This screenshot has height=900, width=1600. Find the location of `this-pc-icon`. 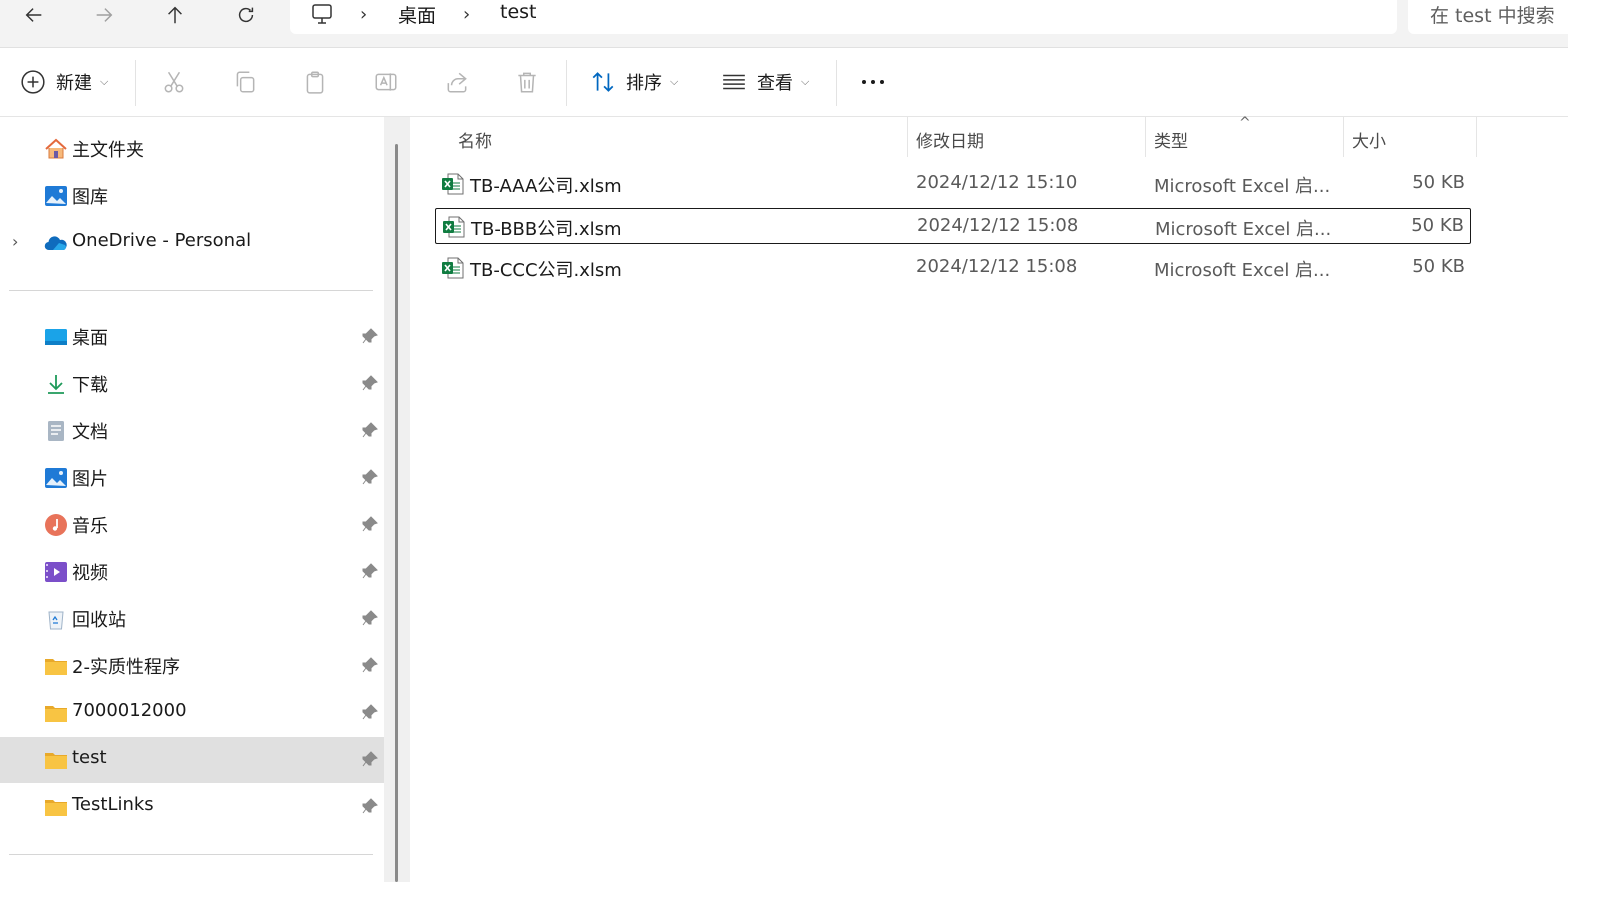

this-pc-icon is located at coordinates (322, 16).